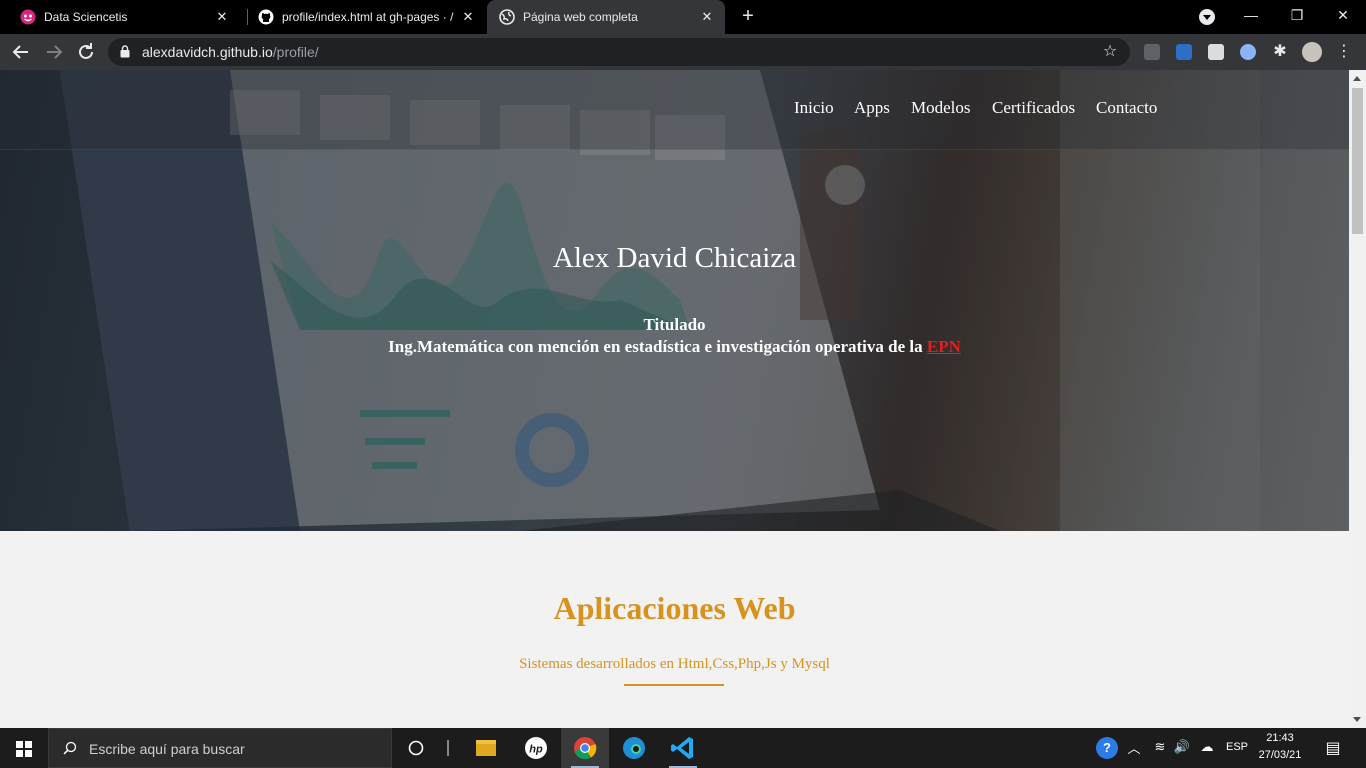 This screenshot has width=1366, height=768. I want to click on search-icon, so click(70, 748).